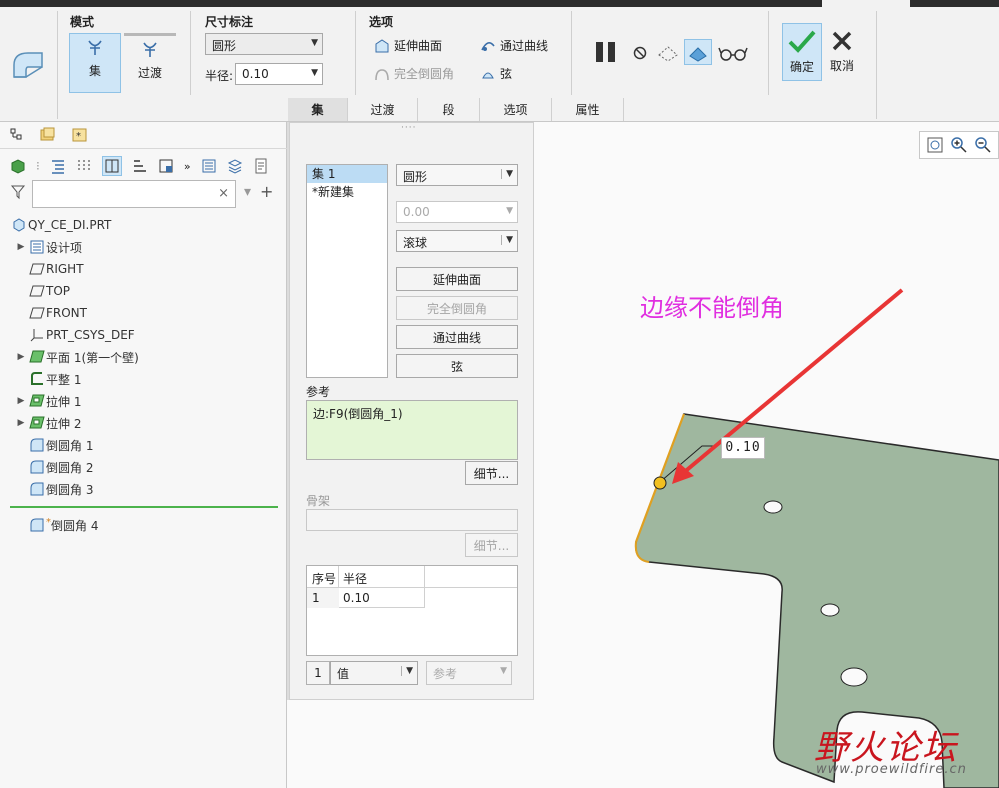 This screenshot has height=788, width=999. What do you see at coordinates (54, 379) in the screenshot?
I see `tree-item-flatten: 平整 1` at bounding box center [54, 379].